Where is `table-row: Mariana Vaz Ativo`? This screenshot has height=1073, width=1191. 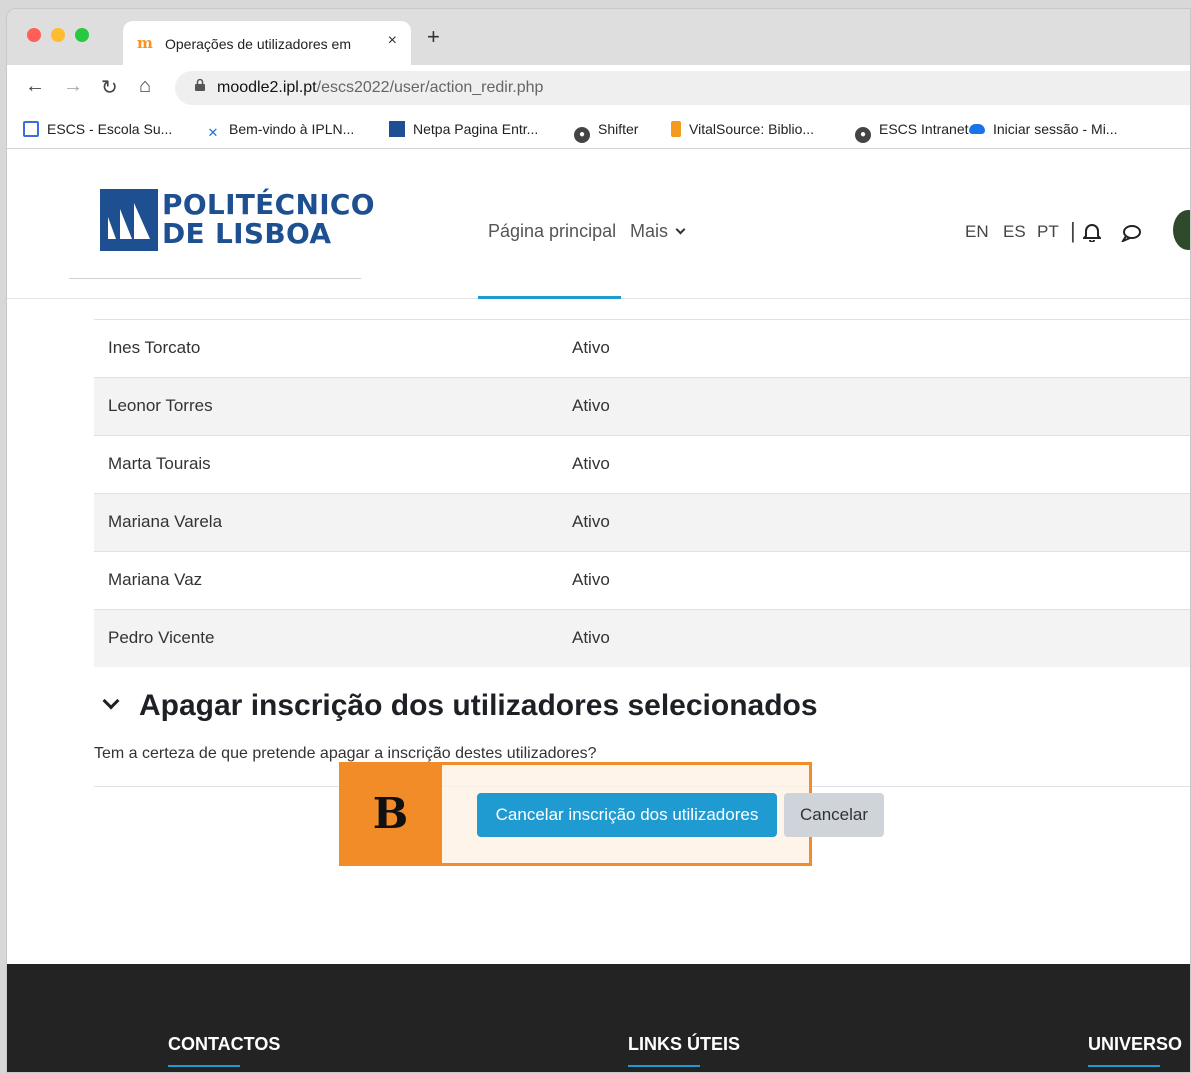 table-row: Mariana Vaz Ativo is located at coordinates (642, 580).